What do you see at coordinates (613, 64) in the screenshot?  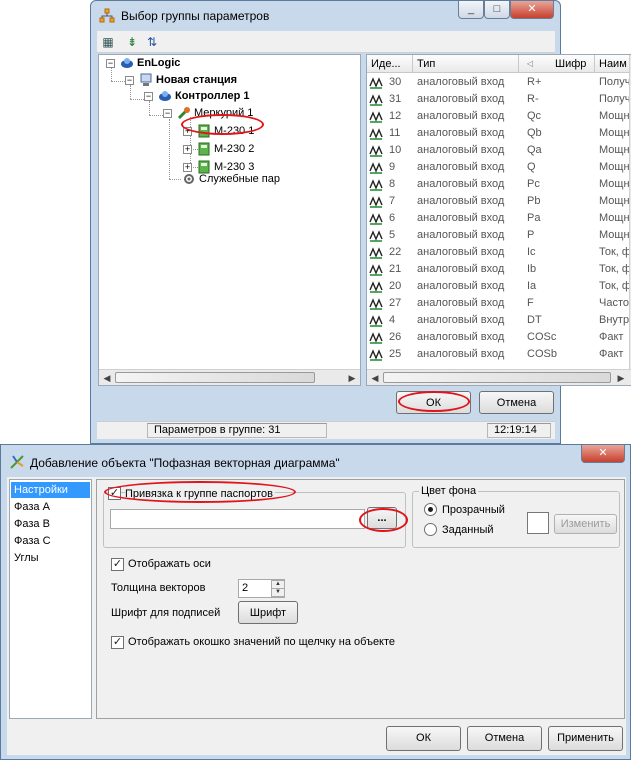 I see `column-header-name: Наим` at bounding box center [613, 64].